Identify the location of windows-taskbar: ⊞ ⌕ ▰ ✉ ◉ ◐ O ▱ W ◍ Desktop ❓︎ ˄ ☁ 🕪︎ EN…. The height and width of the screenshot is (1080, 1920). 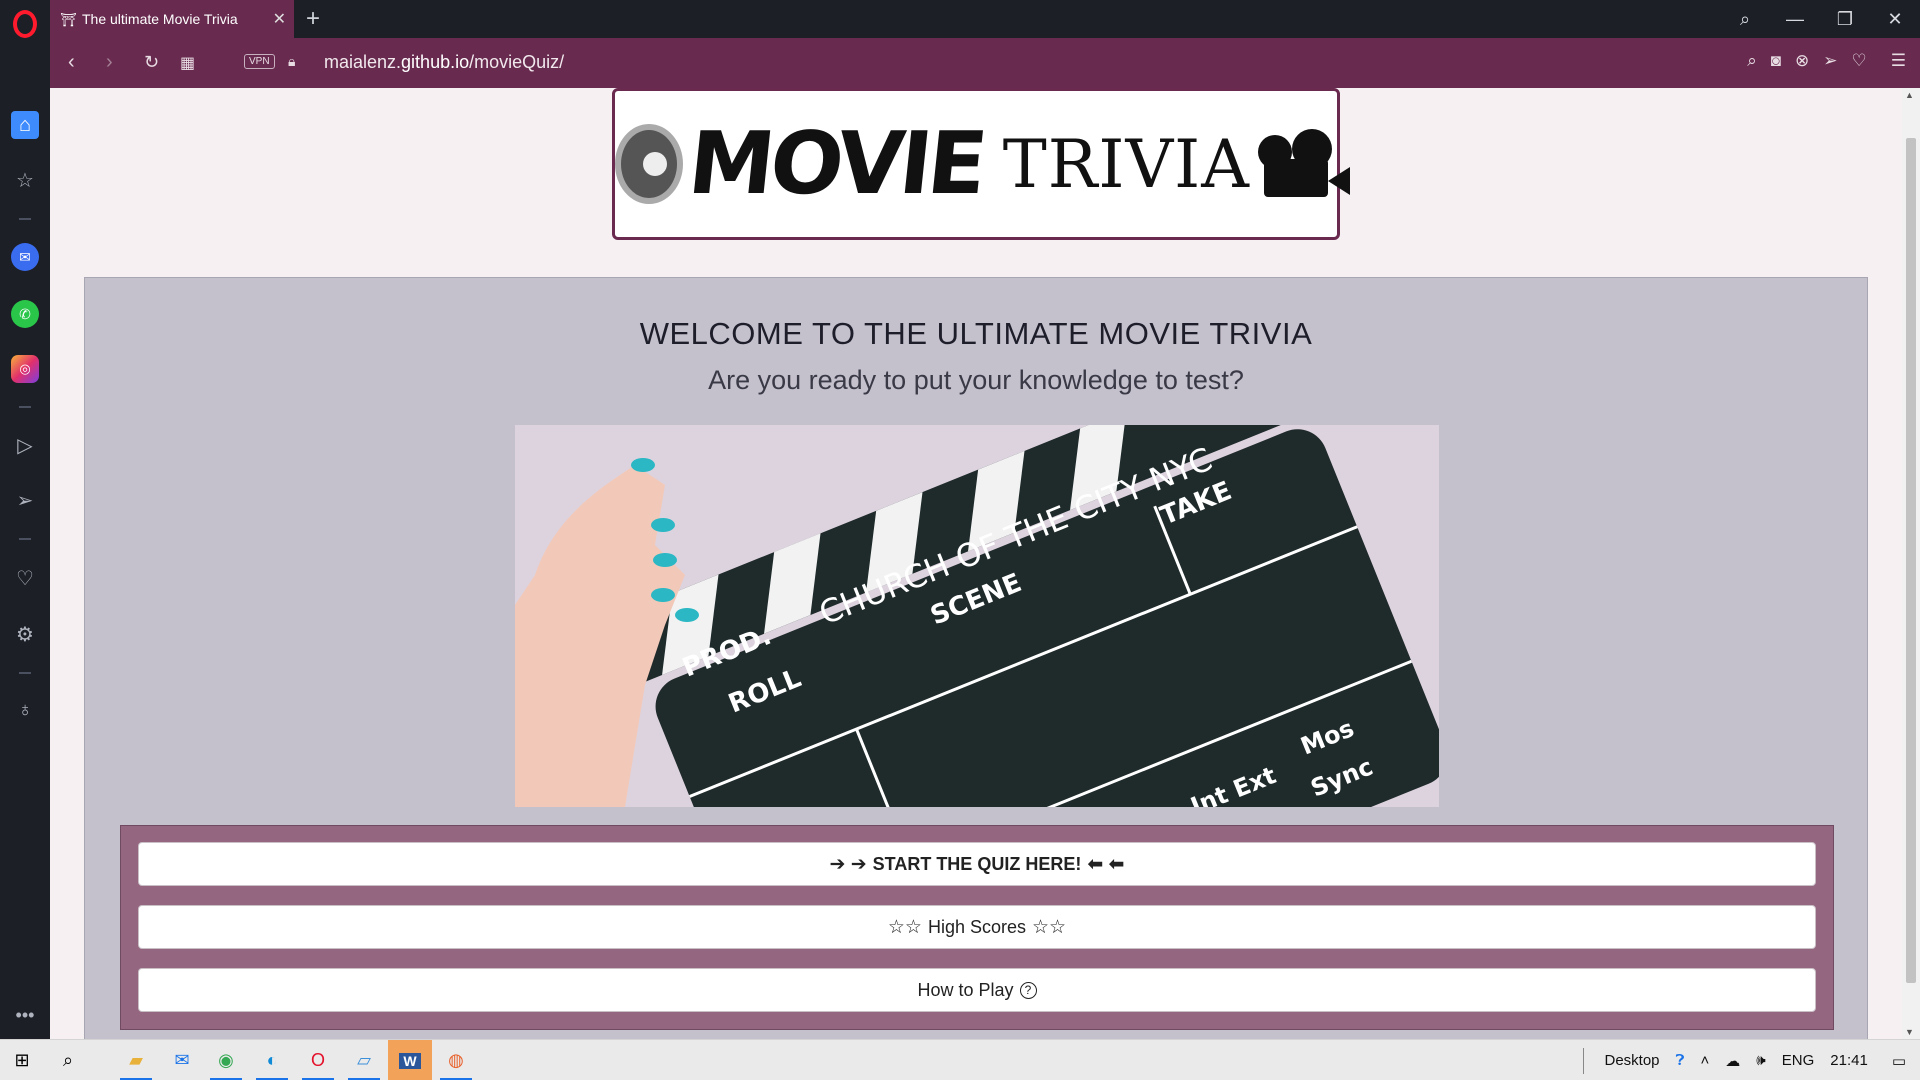
(960, 1059).